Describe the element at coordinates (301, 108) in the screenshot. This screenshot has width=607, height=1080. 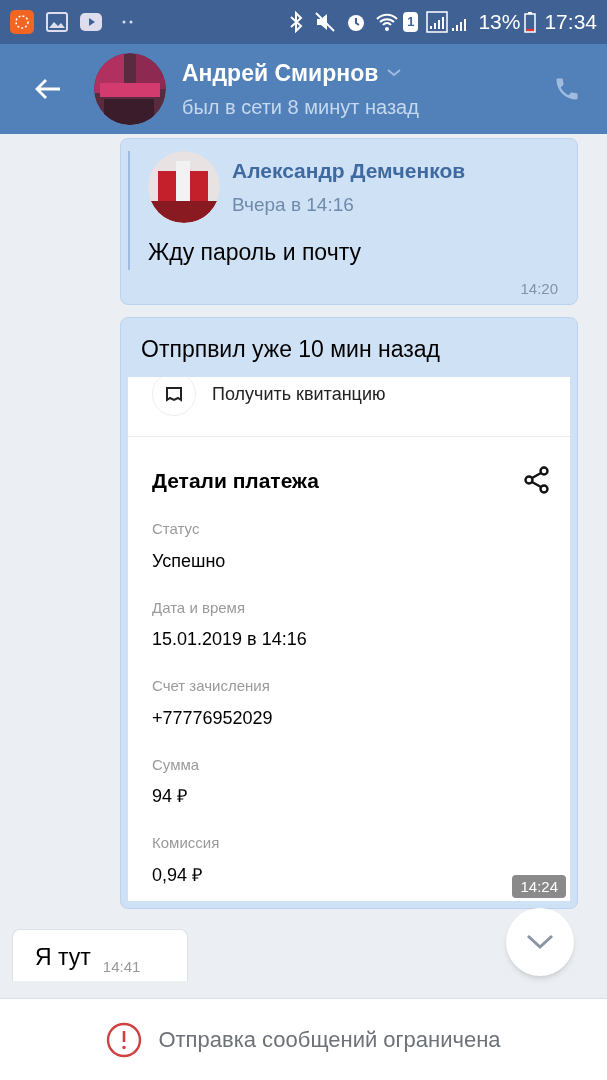
I see `last-seen: был в сети 8 минут назад` at that location.